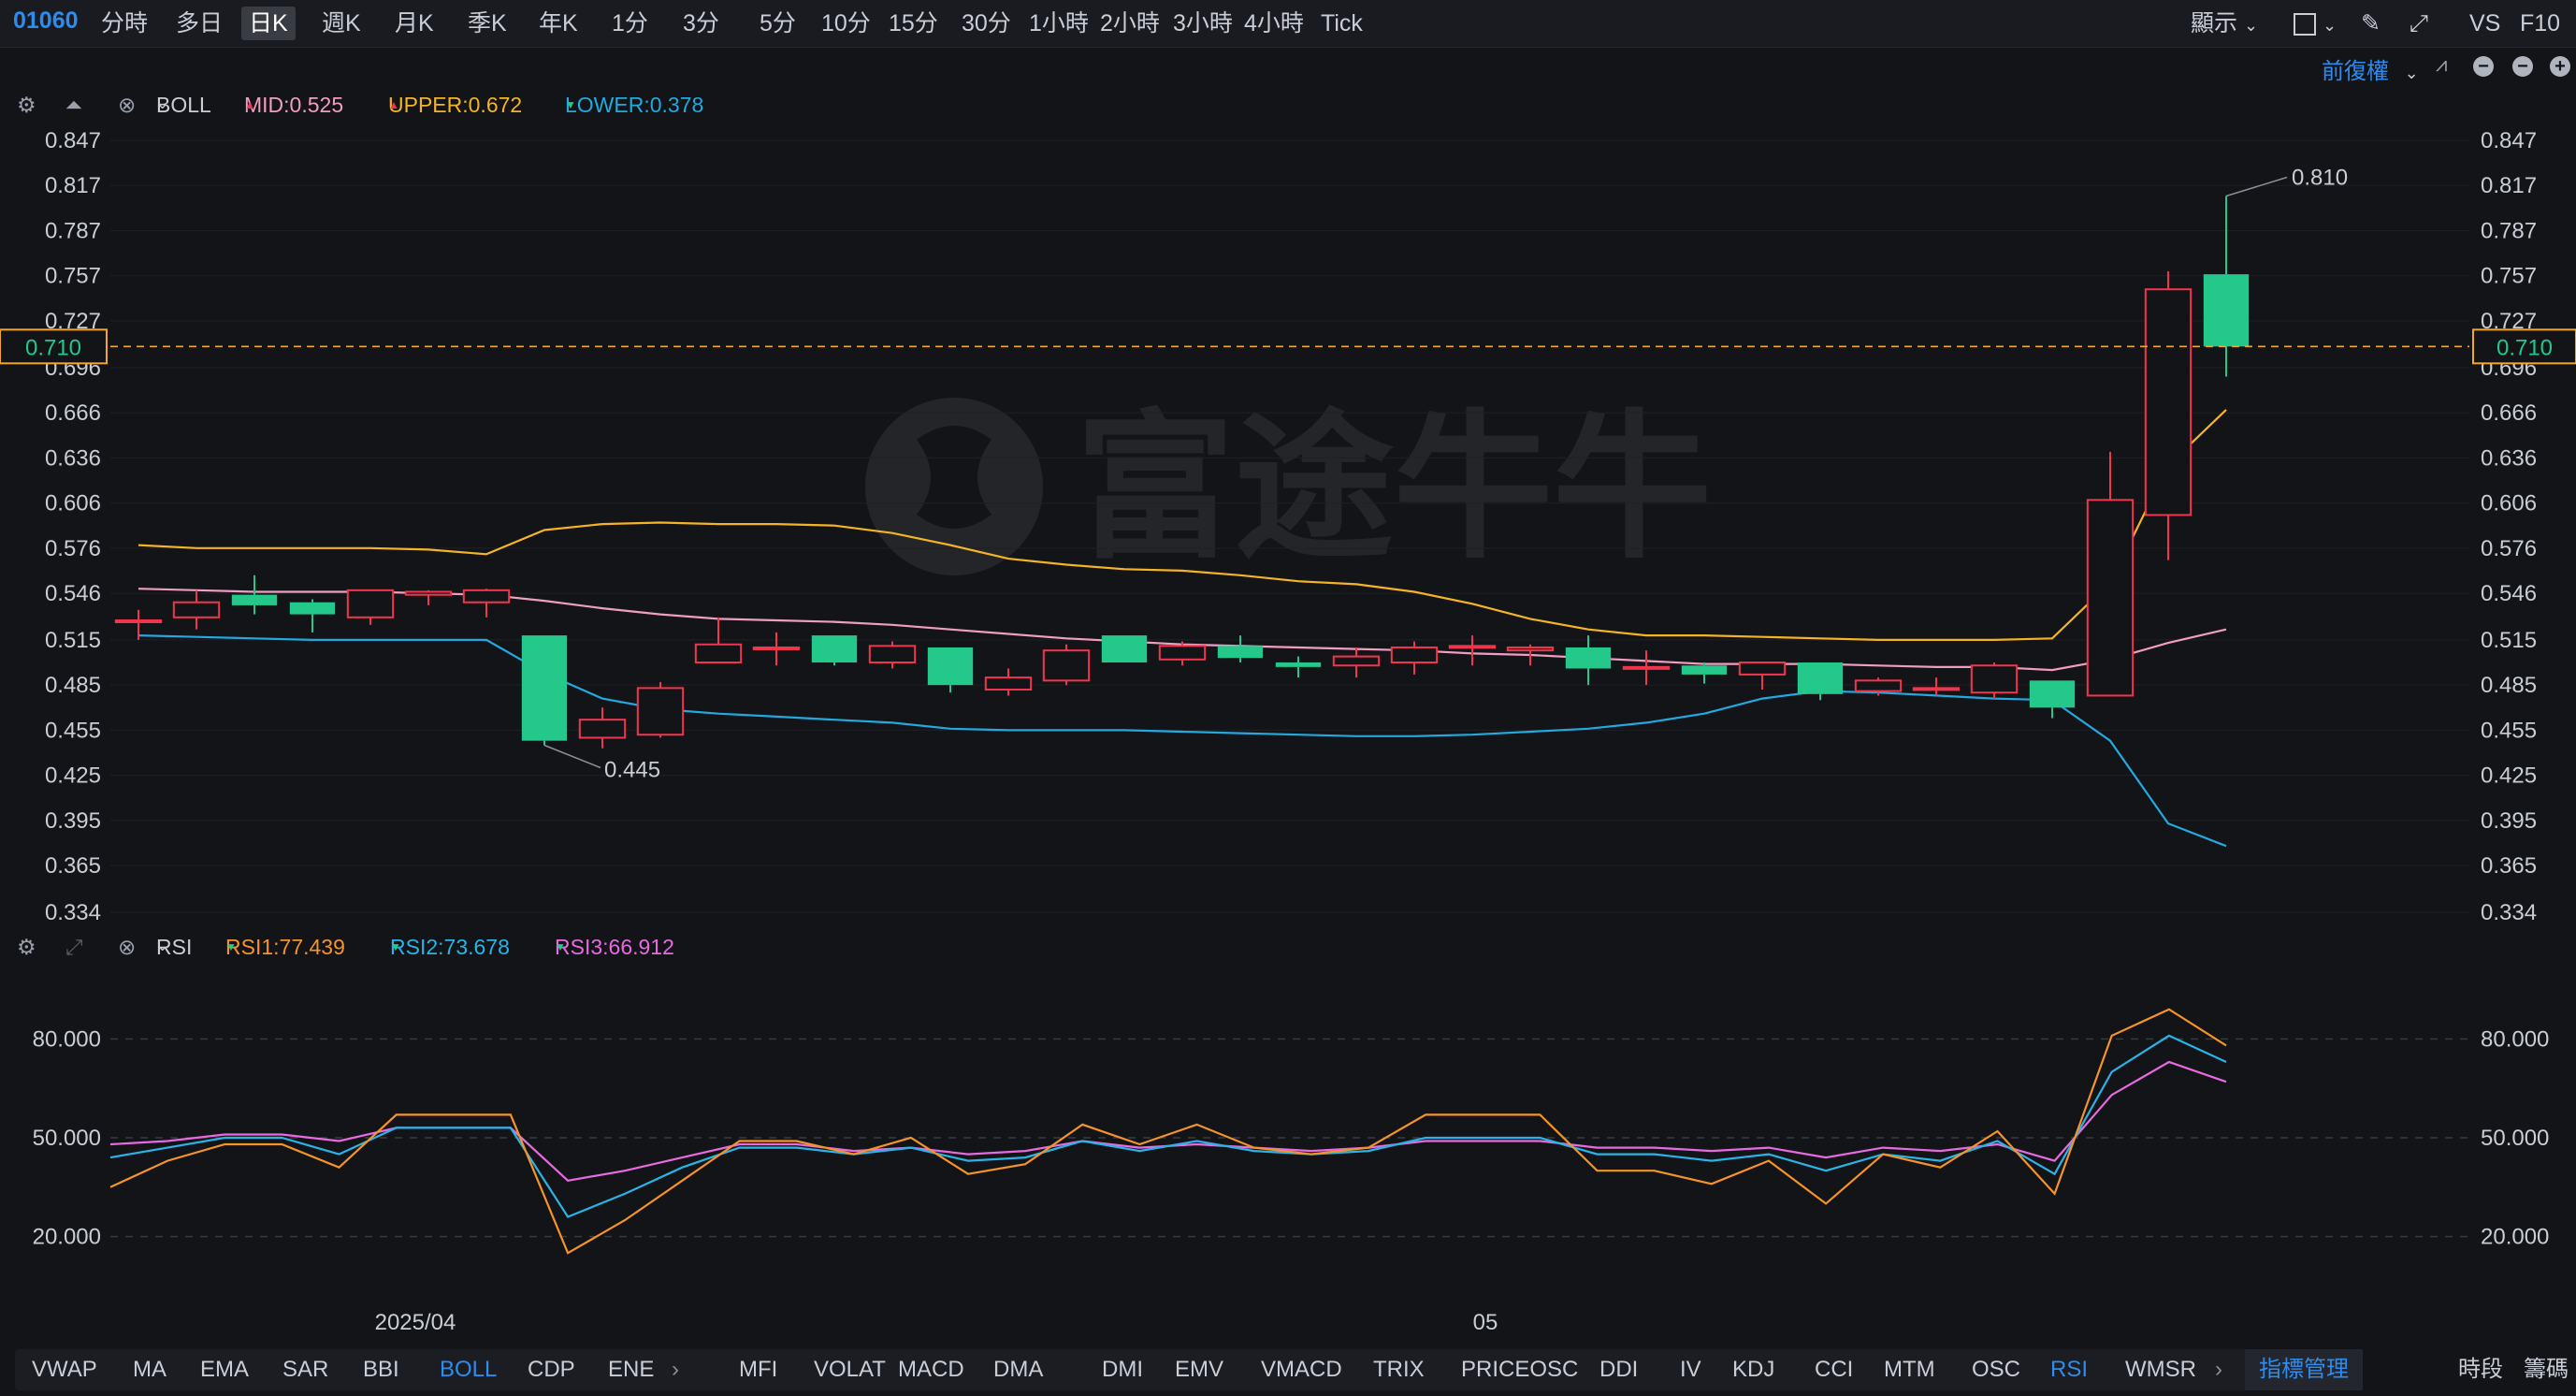 The height and width of the screenshot is (1396, 2576). What do you see at coordinates (2524, 348) in the screenshot?
I see `current-price-label-right: 0.710` at bounding box center [2524, 348].